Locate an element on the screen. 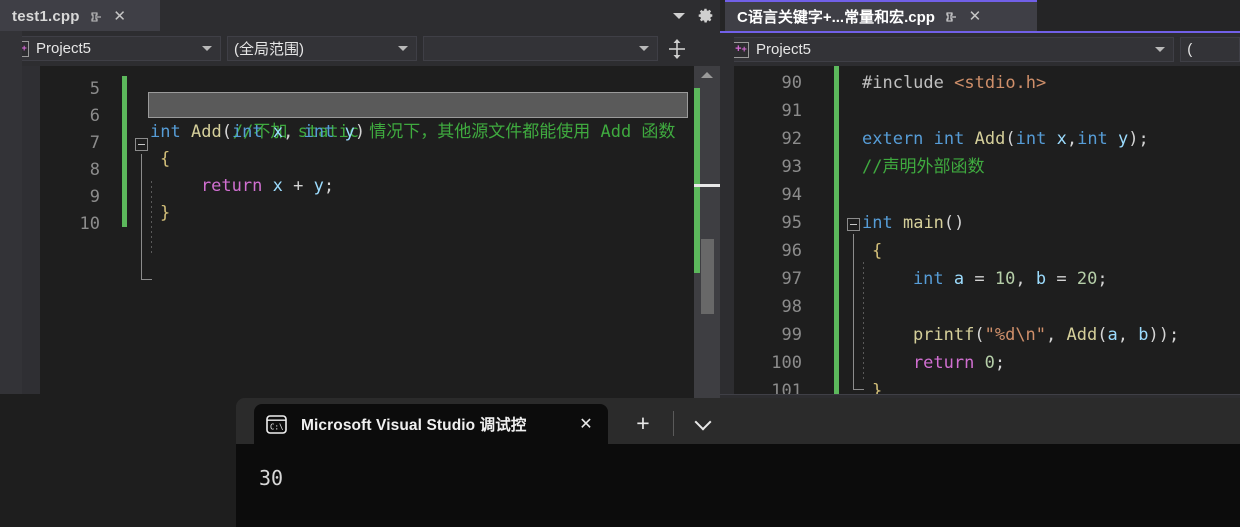  scrollbar-change-indicator is located at coordinates (697, 180).